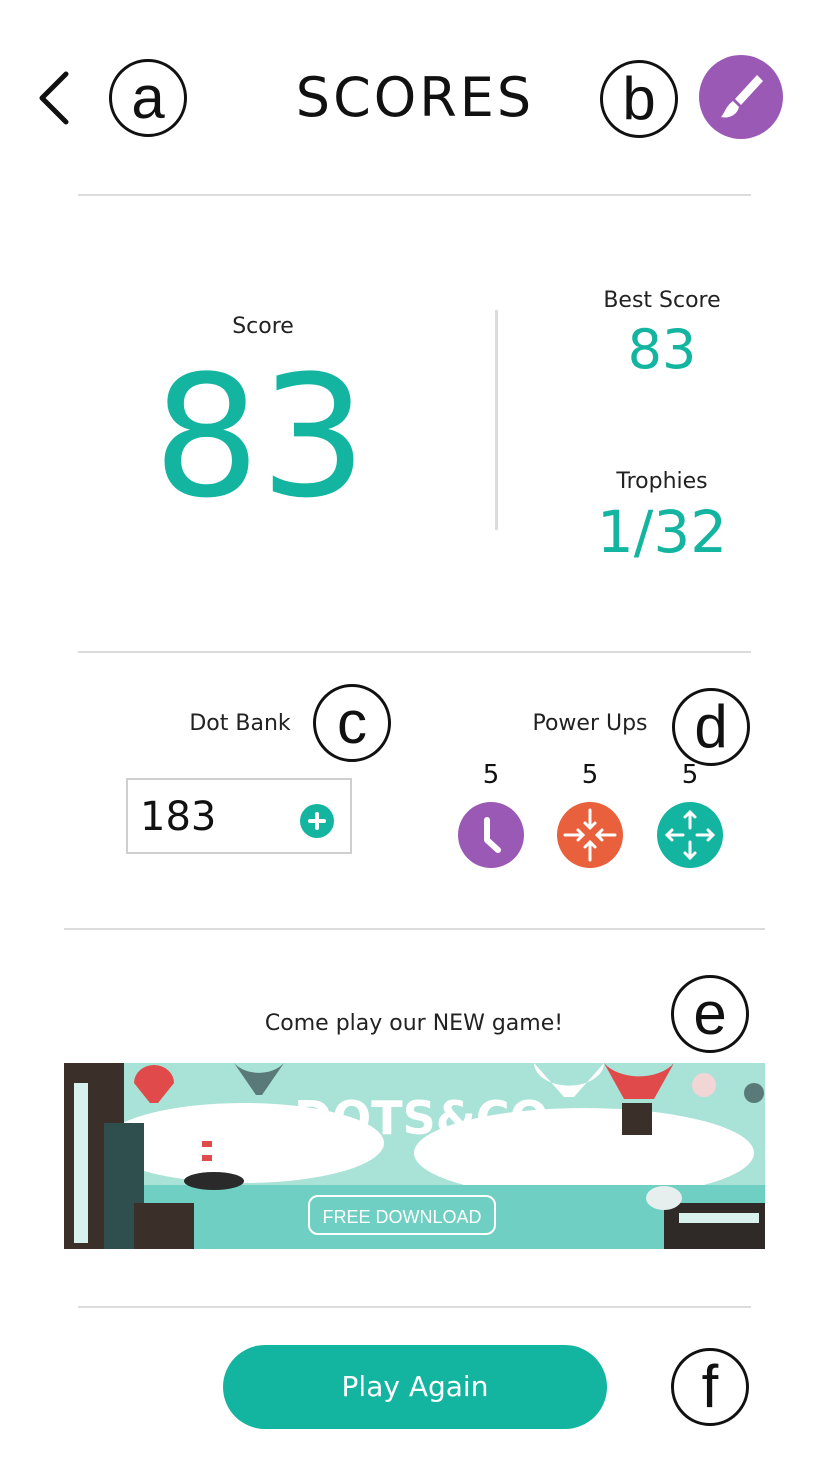  I want to click on divider-top, so click(414, 195).